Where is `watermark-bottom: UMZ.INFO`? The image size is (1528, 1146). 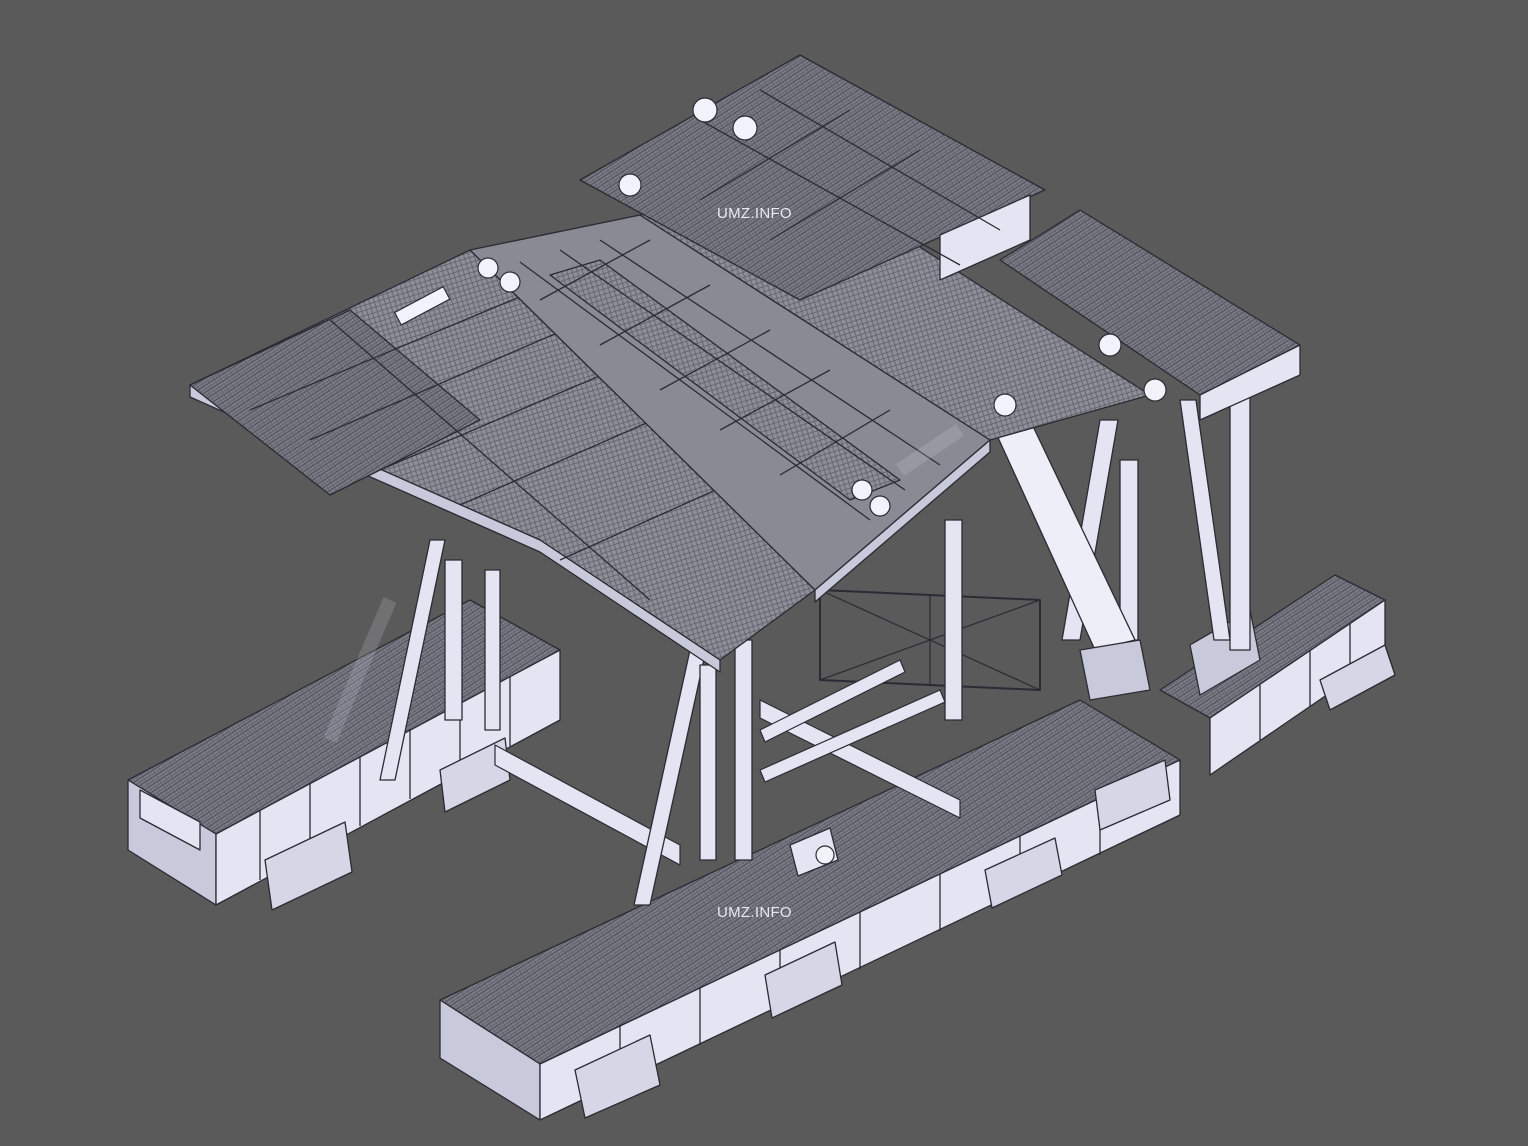 watermark-bottom: UMZ.INFO is located at coordinates (754, 912).